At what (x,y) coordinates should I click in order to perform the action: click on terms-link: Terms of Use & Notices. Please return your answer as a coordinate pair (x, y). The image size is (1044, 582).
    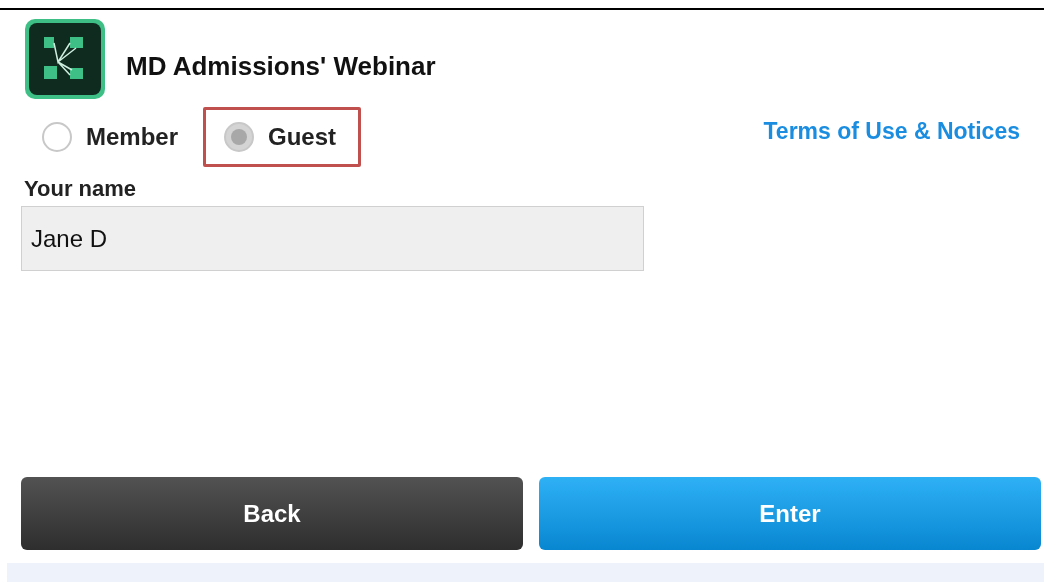
    Looking at the image, I should click on (891, 131).